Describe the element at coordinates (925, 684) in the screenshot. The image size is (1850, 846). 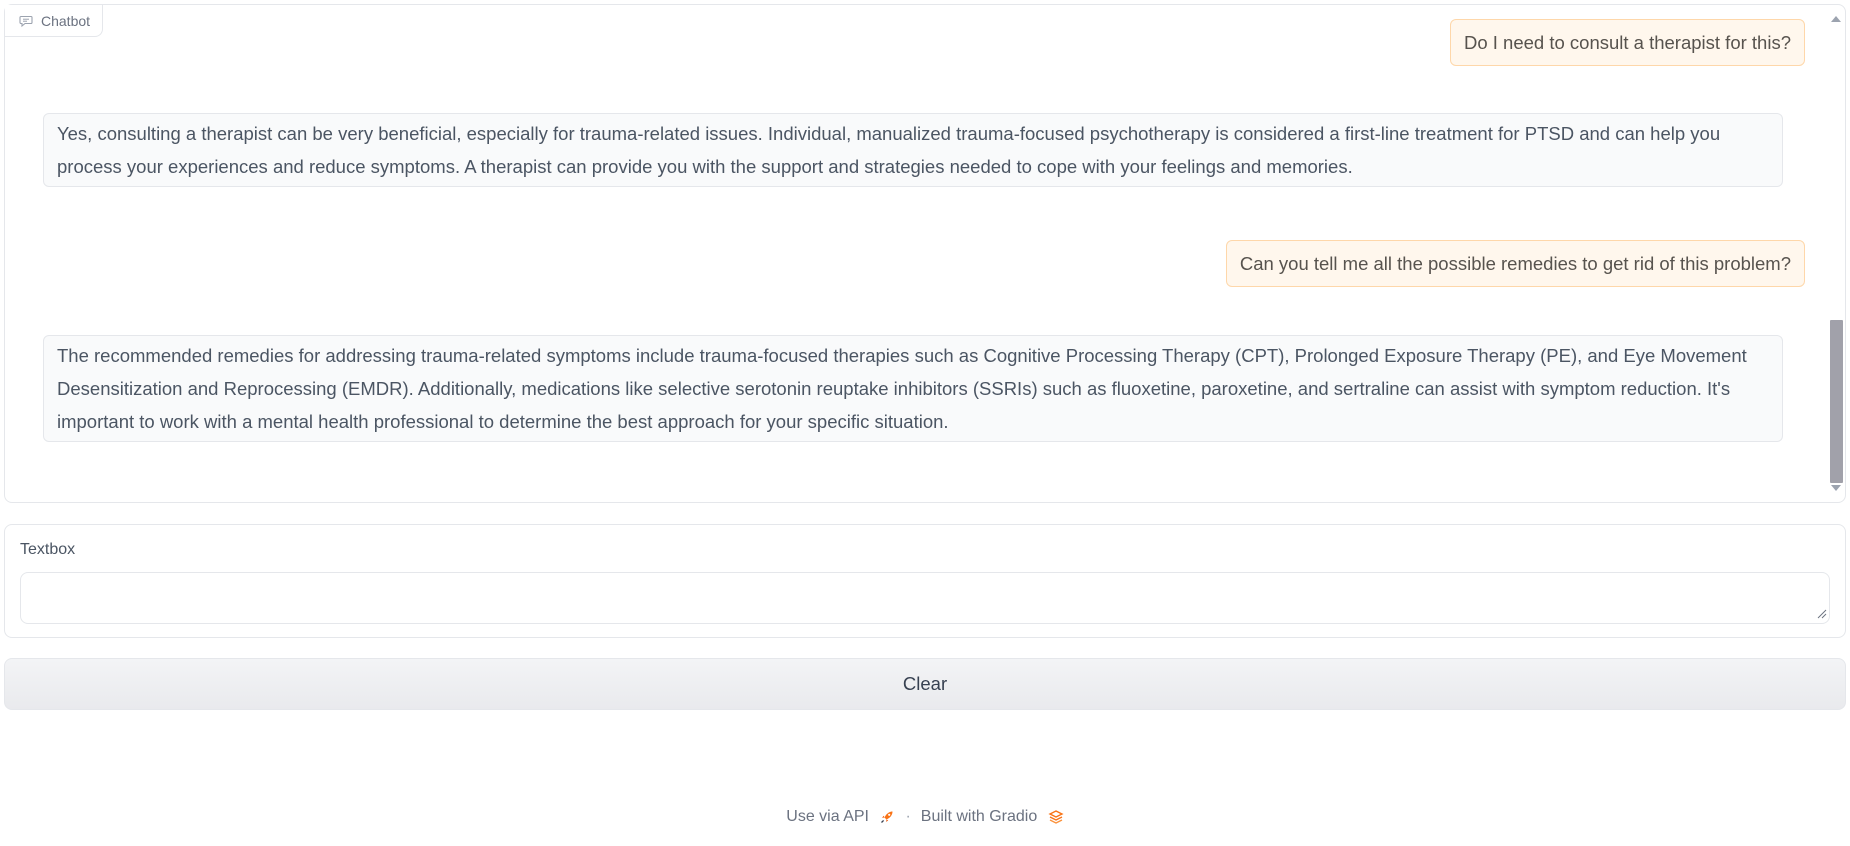
I see `clear-button: Clear` at that location.